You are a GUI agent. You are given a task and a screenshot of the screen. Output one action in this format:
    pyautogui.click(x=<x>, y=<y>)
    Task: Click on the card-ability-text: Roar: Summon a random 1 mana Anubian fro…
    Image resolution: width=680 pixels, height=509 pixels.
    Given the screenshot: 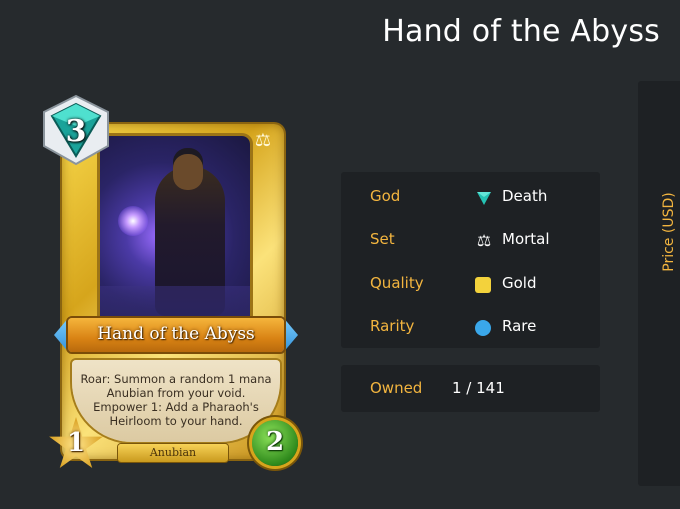 What is the action you would take?
    pyautogui.click(x=176, y=400)
    